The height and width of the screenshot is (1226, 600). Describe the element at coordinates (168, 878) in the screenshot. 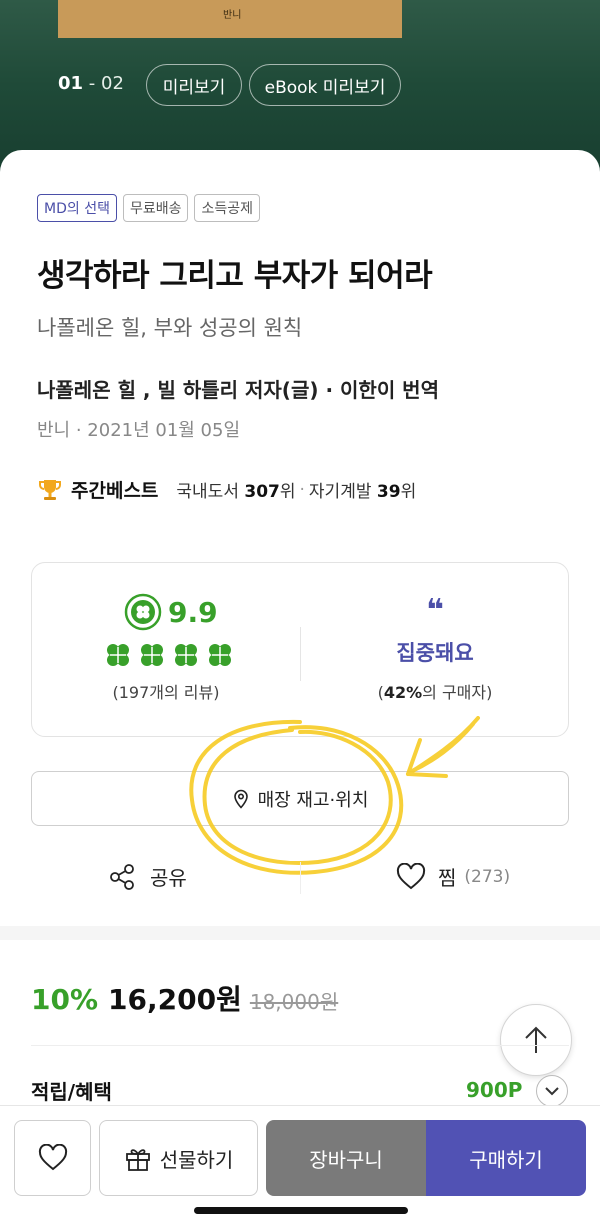

I see `share-label: 공유` at that location.